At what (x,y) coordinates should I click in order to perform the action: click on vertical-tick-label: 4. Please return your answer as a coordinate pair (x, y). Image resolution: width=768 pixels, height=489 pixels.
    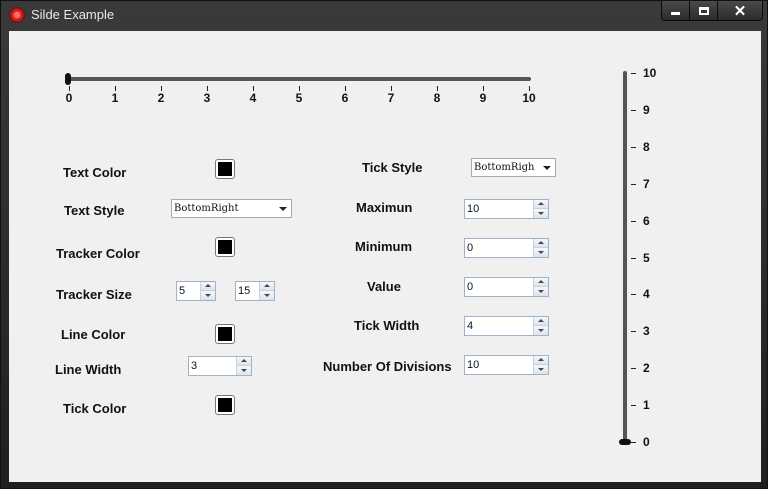
    Looking at the image, I should click on (646, 294).